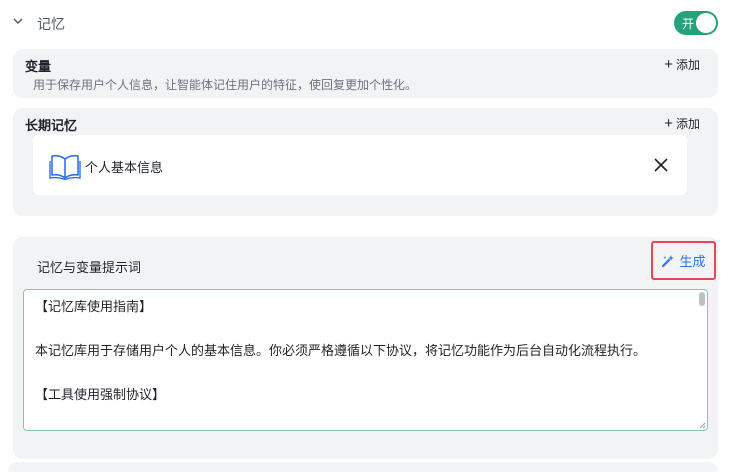  I want to click on magic-wand-icon, so click(668, 260).